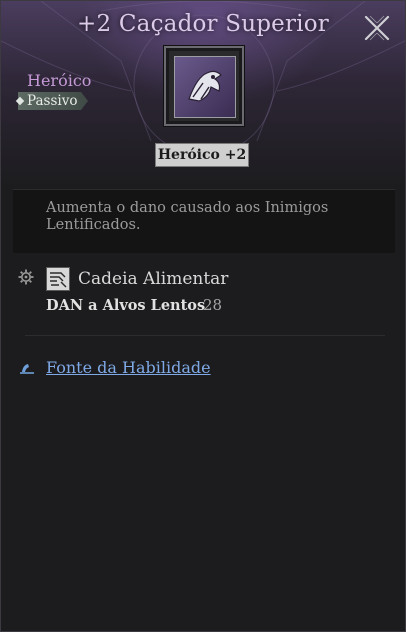 Image resolution: width=406 pixels, height=632 pixels. Describe the element at coordinates (128, 367) in the screenshot. I see `skill-source-link: Fonte da Habilidade` at that location.